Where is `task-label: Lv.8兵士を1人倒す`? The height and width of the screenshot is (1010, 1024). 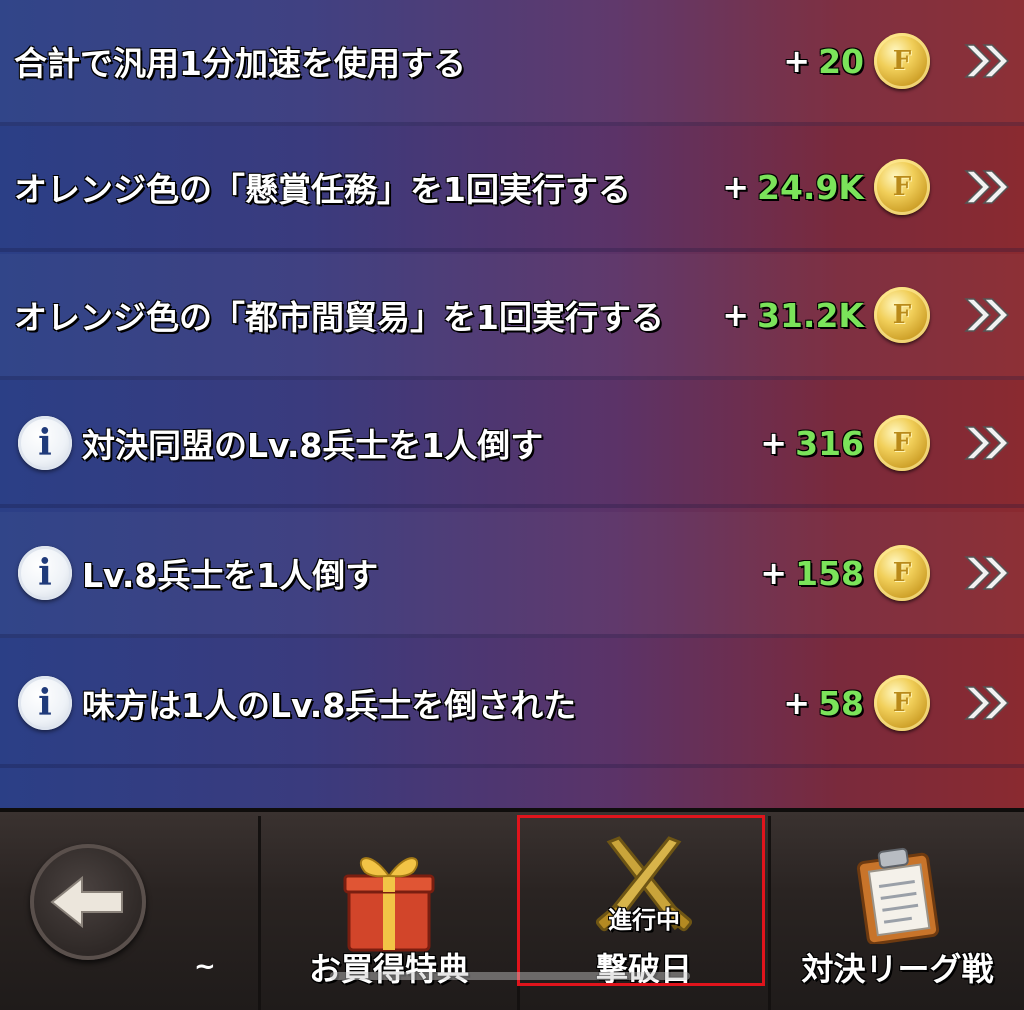
task-label: Lv.8兵士を1人倒す is located at coordinates (230, 575).